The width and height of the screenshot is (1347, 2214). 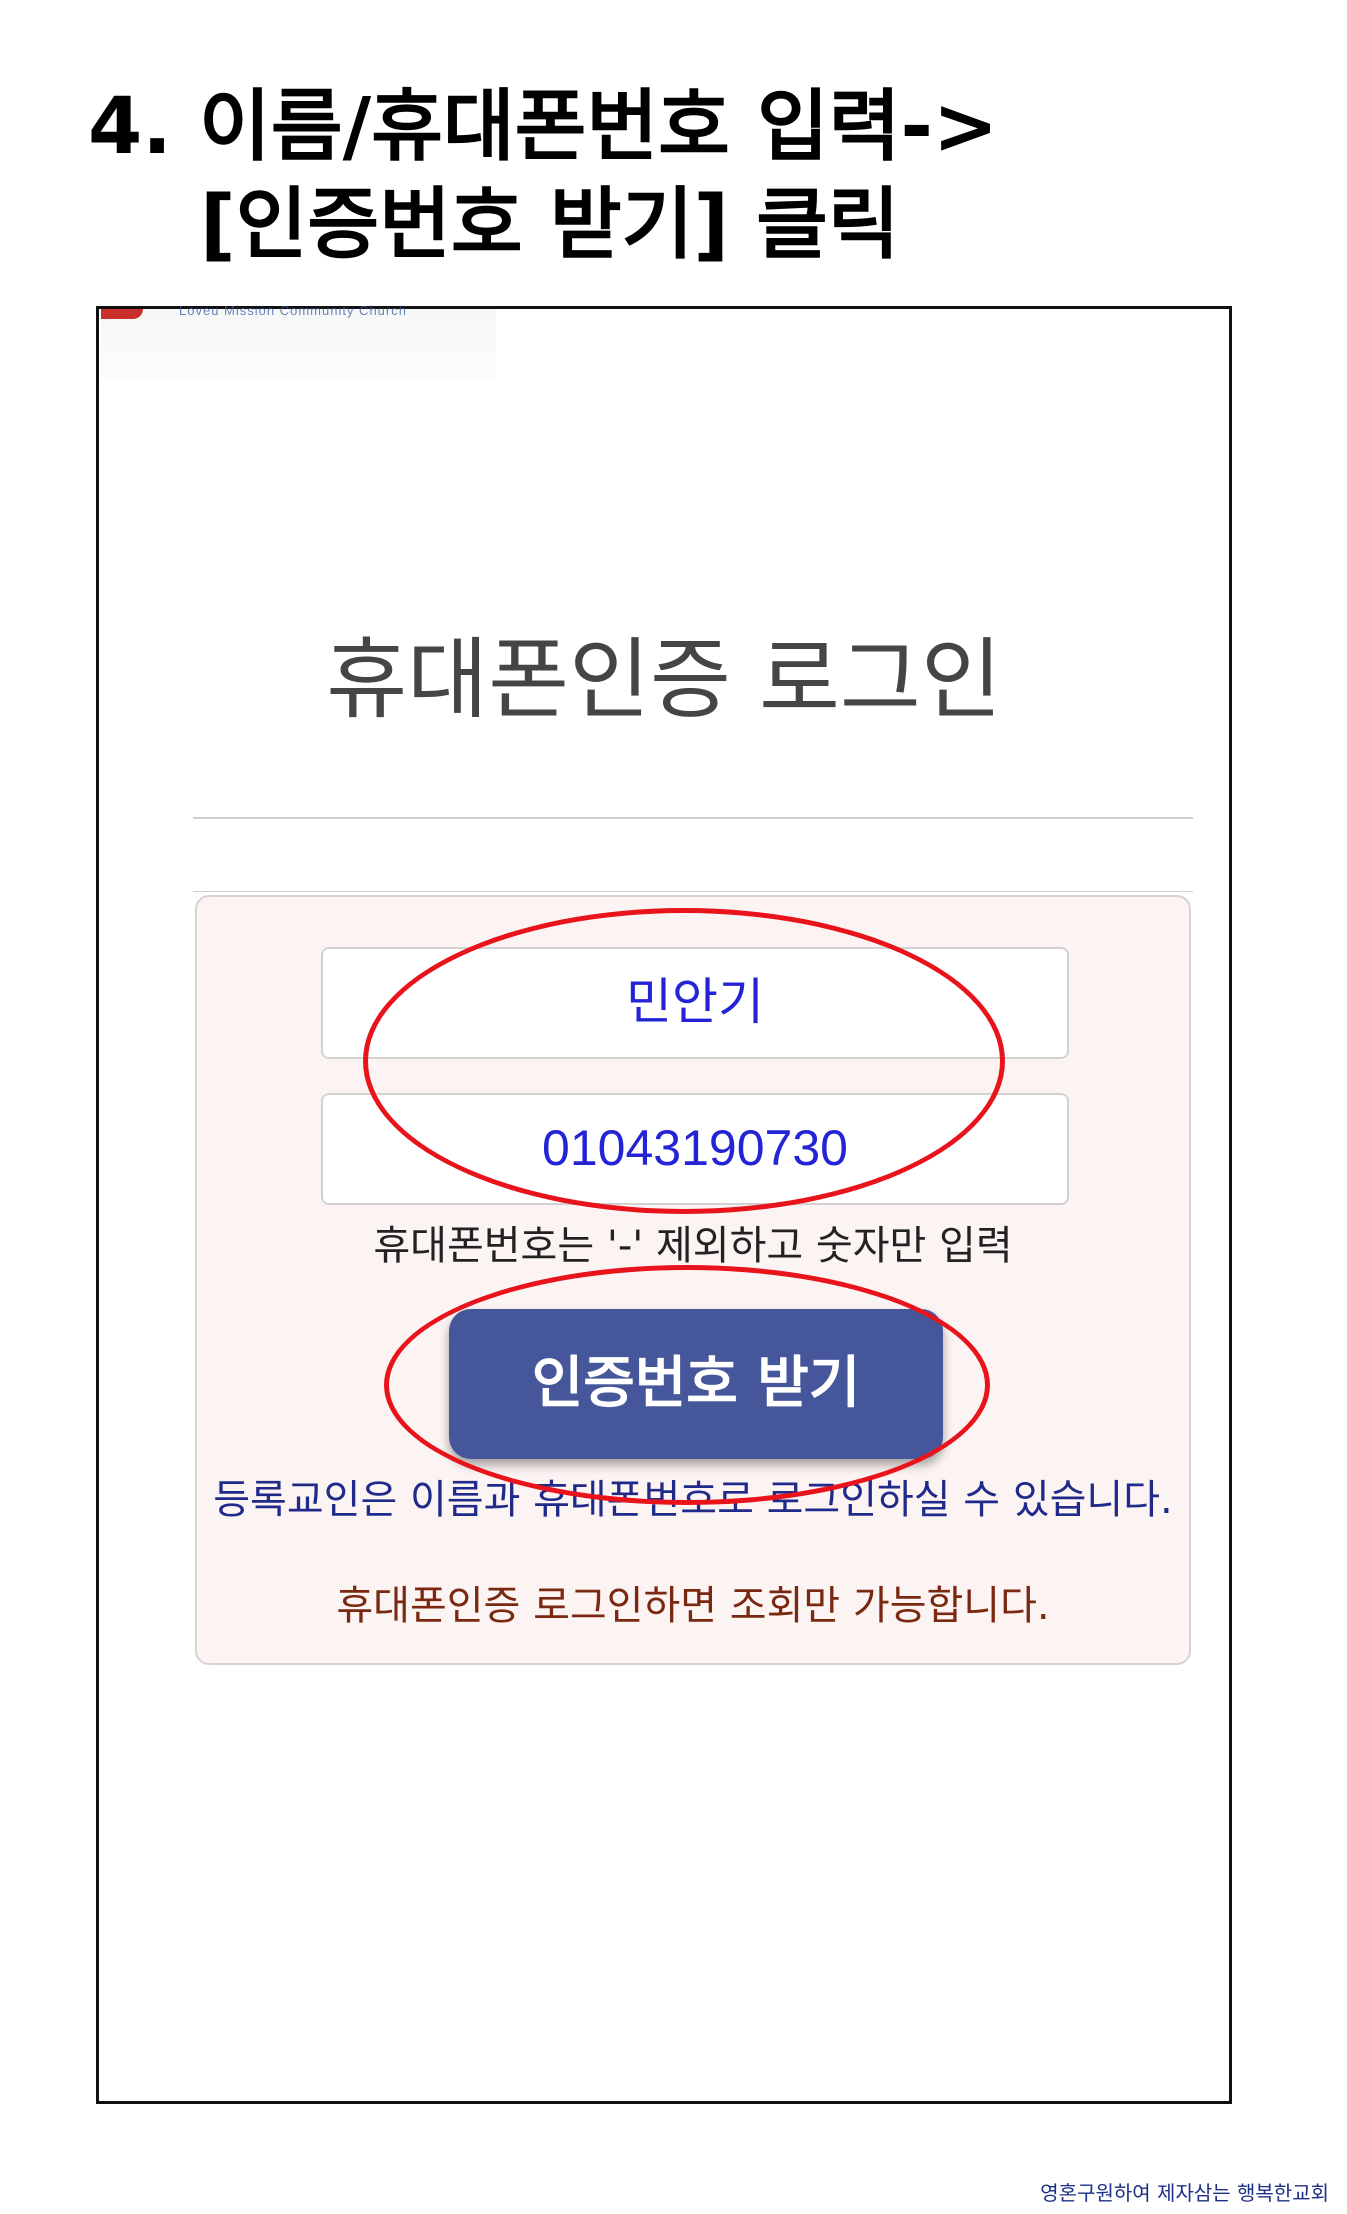 What do you see at coordinates (664, 679) in the screenshot?
I see `page-title: 휴대폰인증 로그인` at bounding box center [664, 679].